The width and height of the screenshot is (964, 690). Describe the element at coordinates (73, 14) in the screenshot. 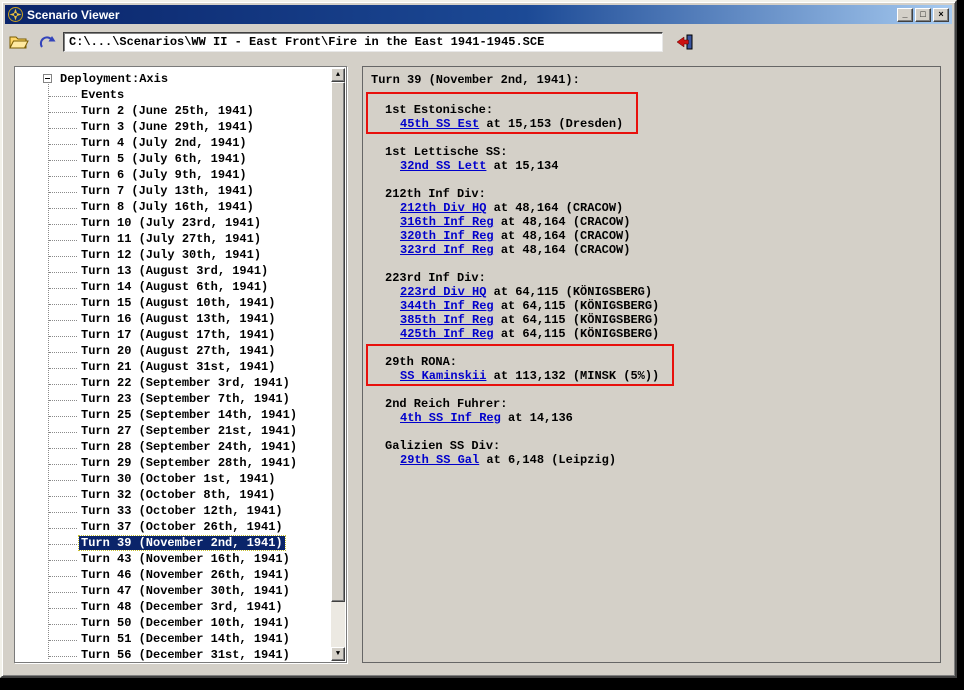

I see `window-title: Scenario Viewer` at that location.